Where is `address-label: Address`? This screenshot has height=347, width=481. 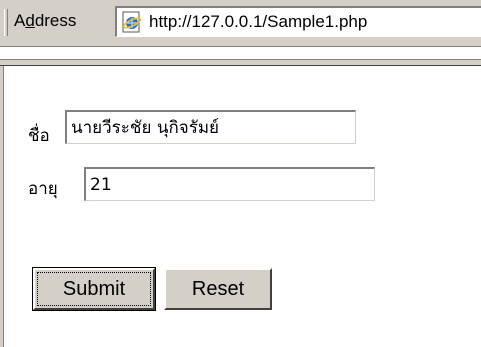
address-label: Address is located at coordinates (45, 20).